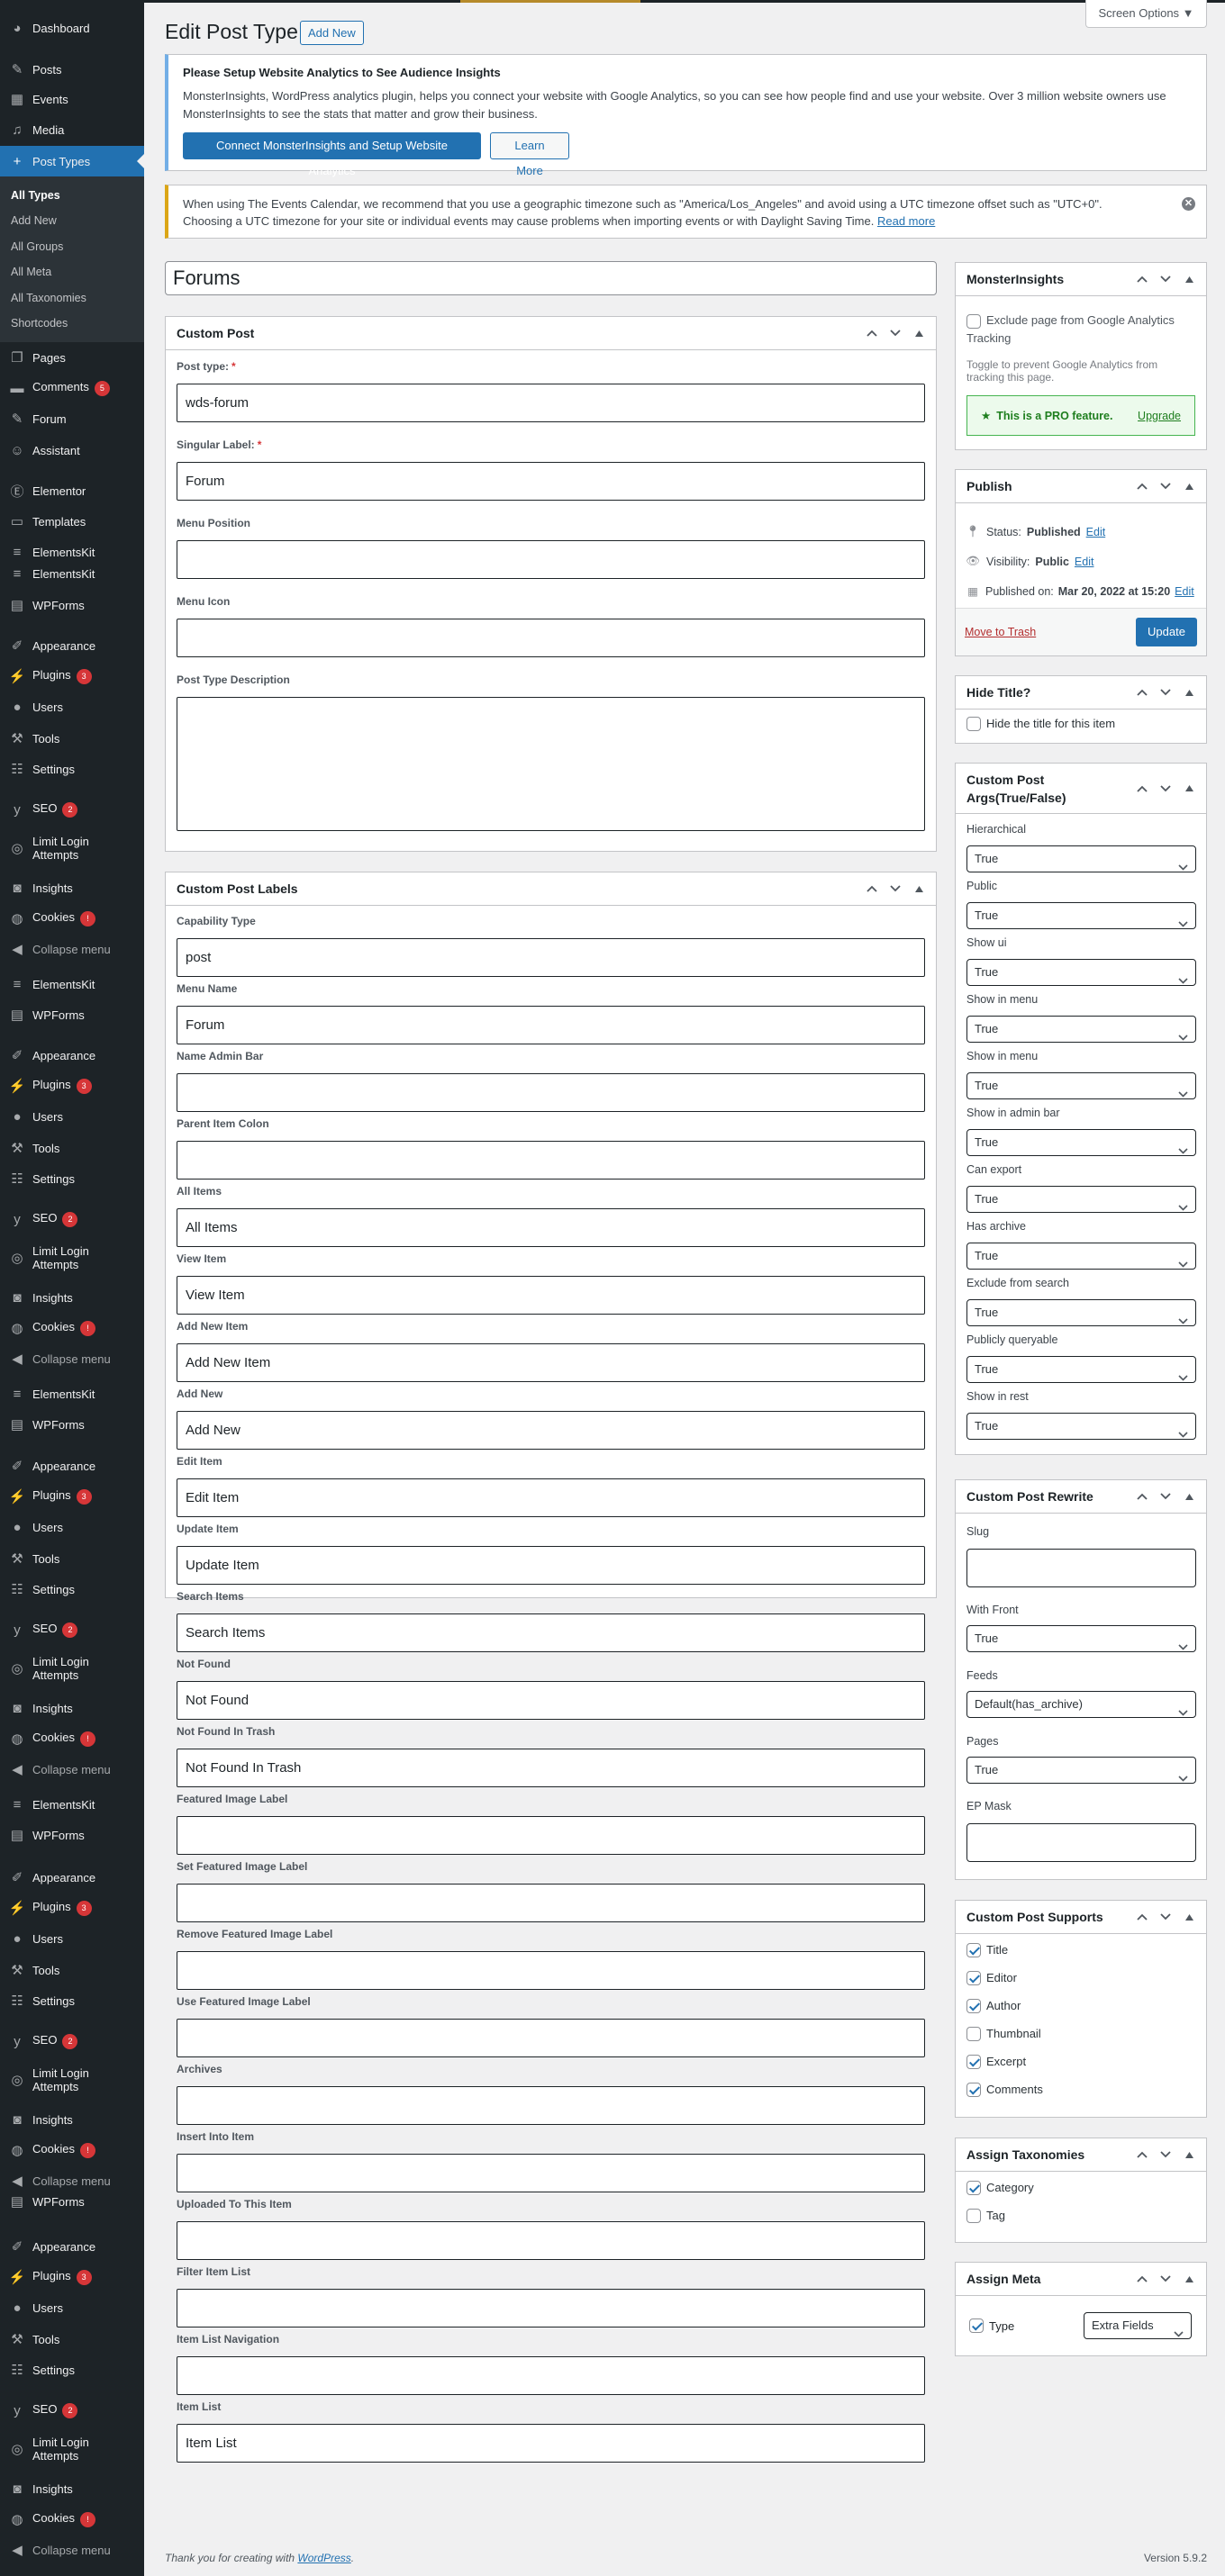  What do you see at coordinates (551, 1160) in the screenshot?
I see `parent-item-colon-input` at bounding box center [551, 1160].